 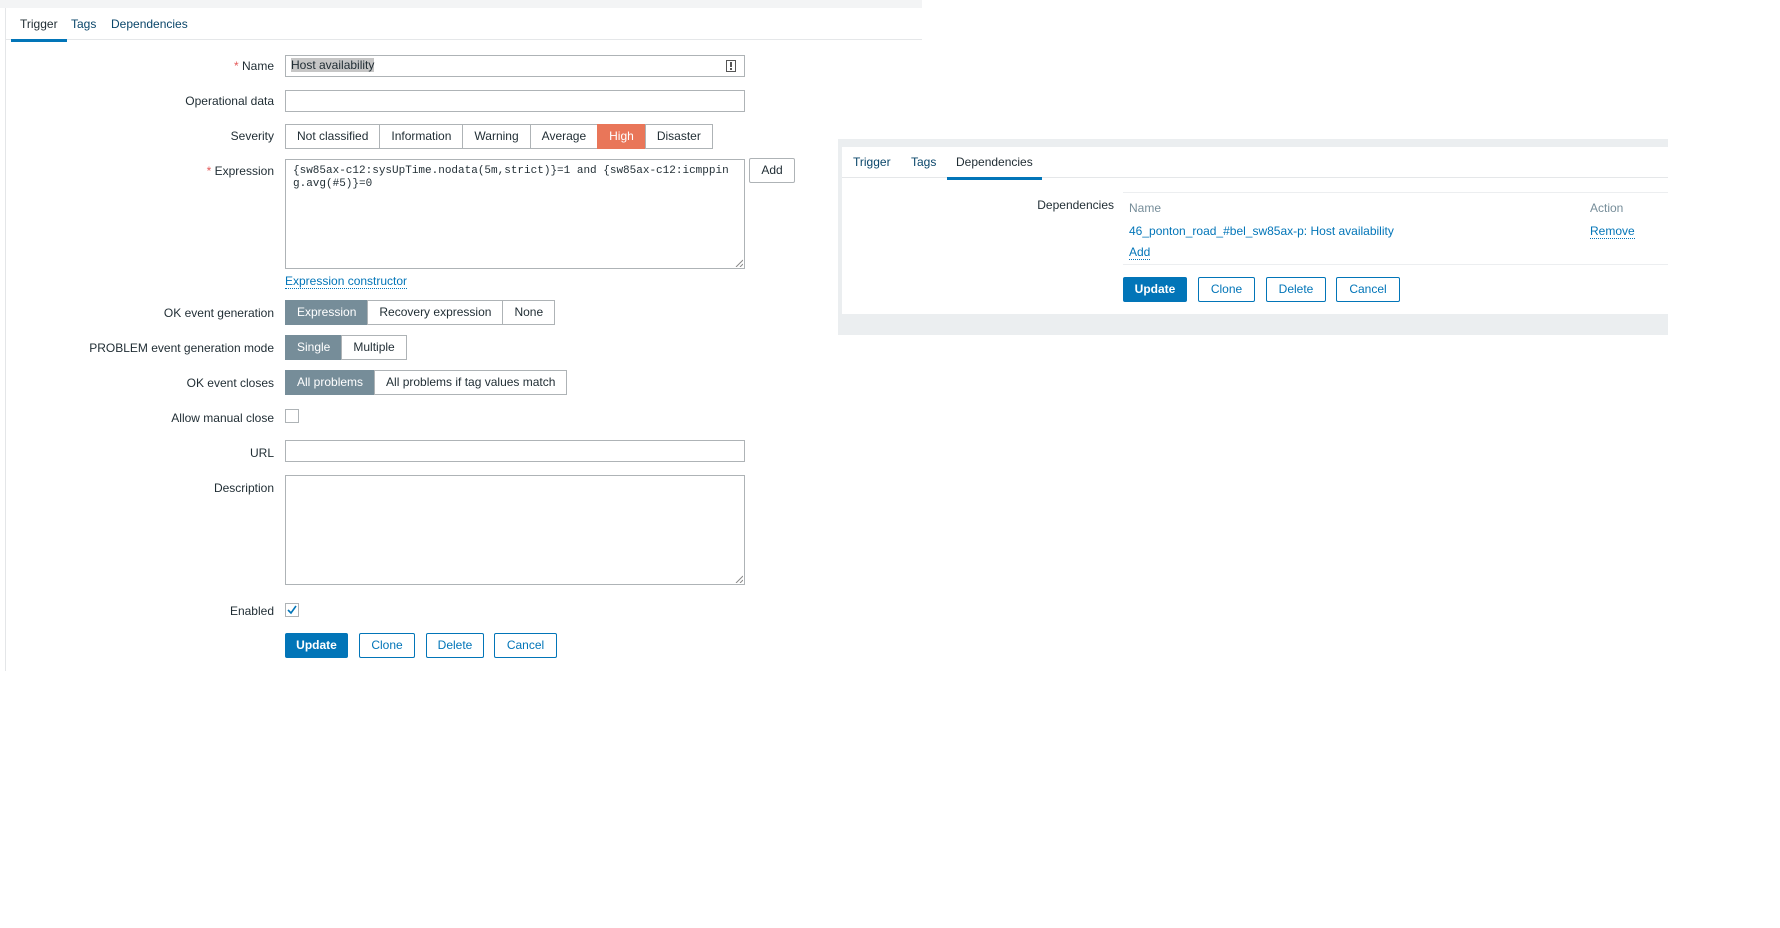 What do you see at coordinates (564, 136) in the screenshot?
I see `severity-average: Average` at bounding box center [564, 136].